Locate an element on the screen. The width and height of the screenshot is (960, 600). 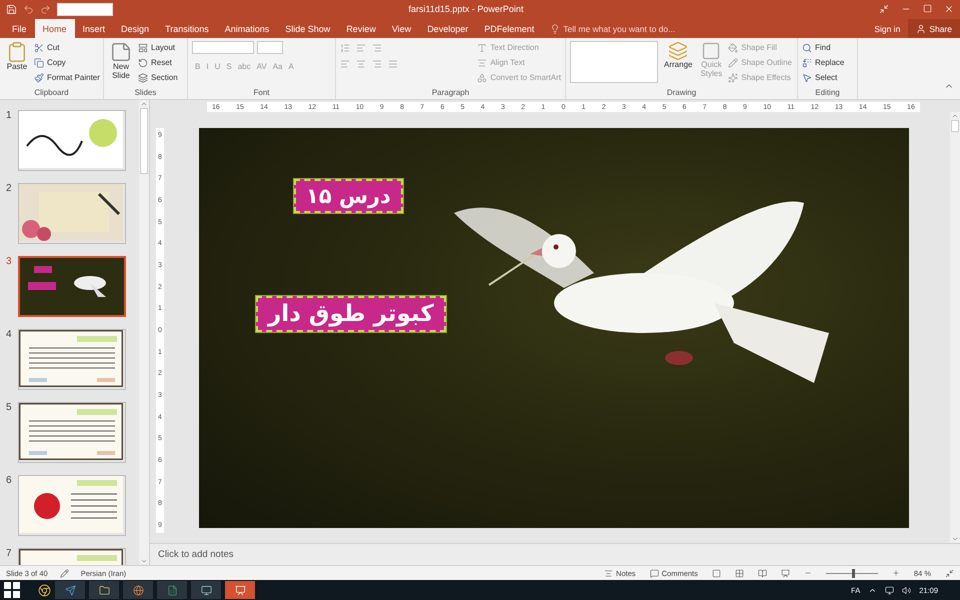
volume-icon is located at coordinates (907, 590).